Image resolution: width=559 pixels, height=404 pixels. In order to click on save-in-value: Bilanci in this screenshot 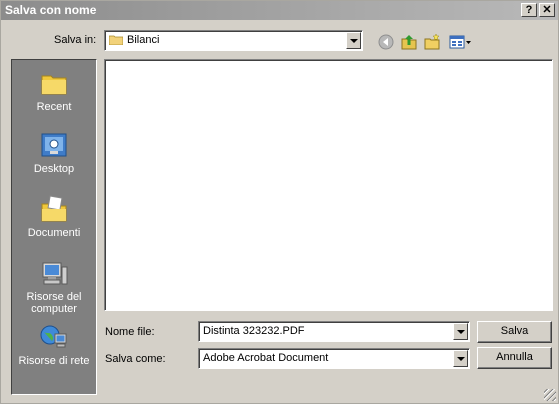, I will do `click(143, 40)`.